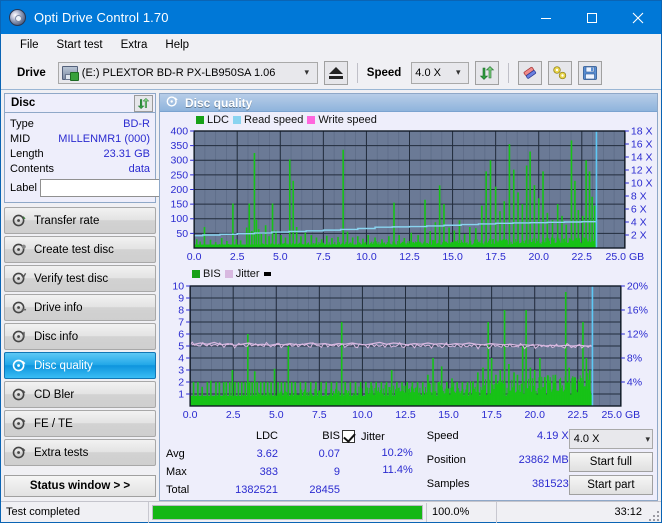  I want to click on sidebar-item-cd-bler: CD Bler, so click(80, 394).